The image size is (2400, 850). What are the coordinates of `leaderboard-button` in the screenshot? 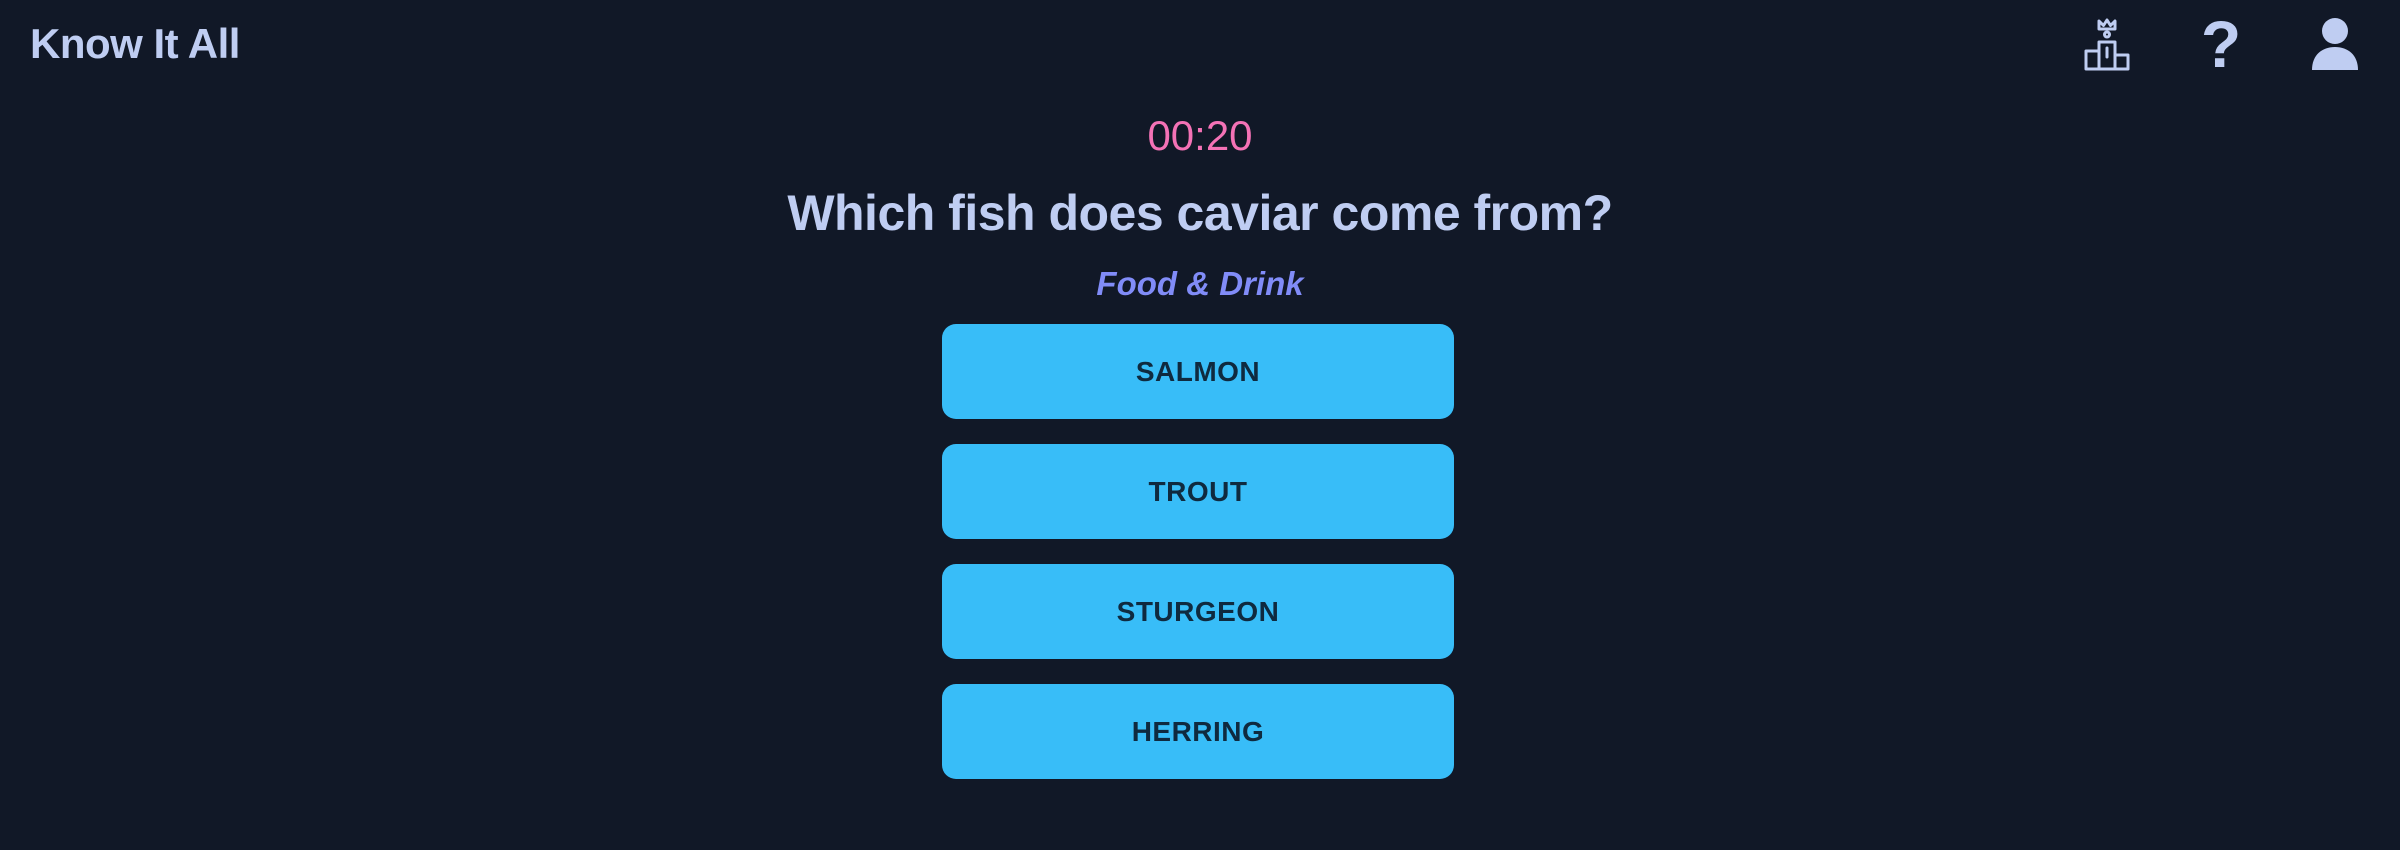 It's located at (2107, 44).